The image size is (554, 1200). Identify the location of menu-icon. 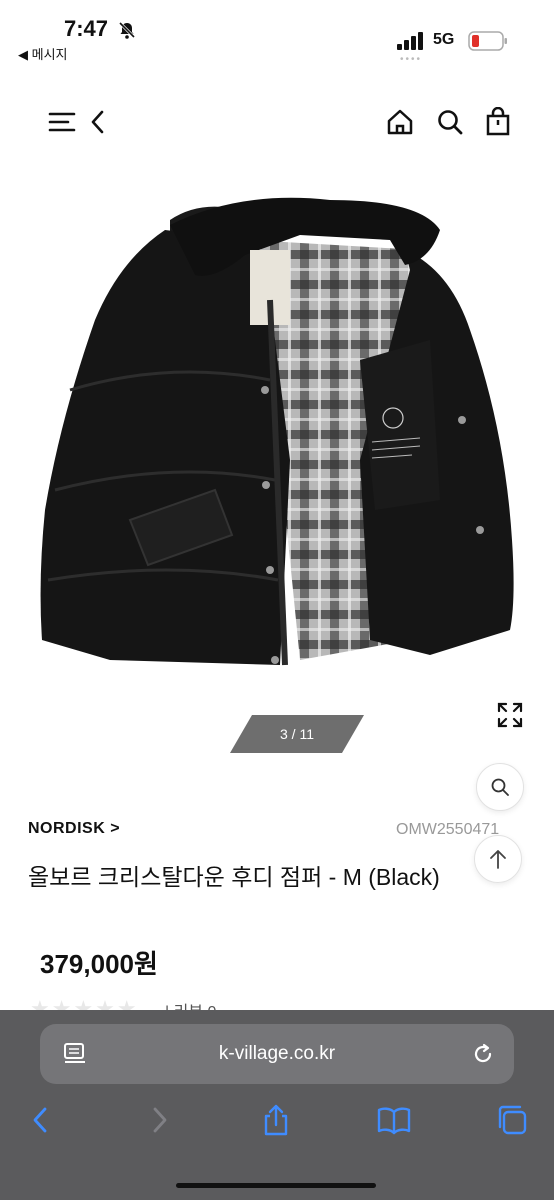
(62, 122).